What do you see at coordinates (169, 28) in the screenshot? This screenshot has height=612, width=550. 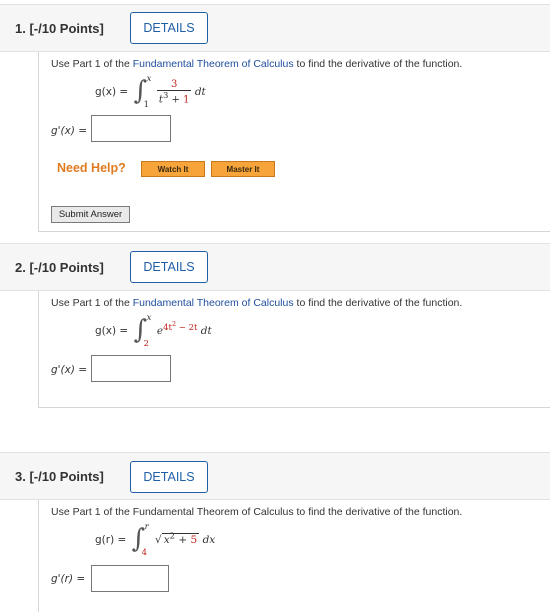 I see `question-1-details-button: DETAILS` at bounding box center [169, 28].